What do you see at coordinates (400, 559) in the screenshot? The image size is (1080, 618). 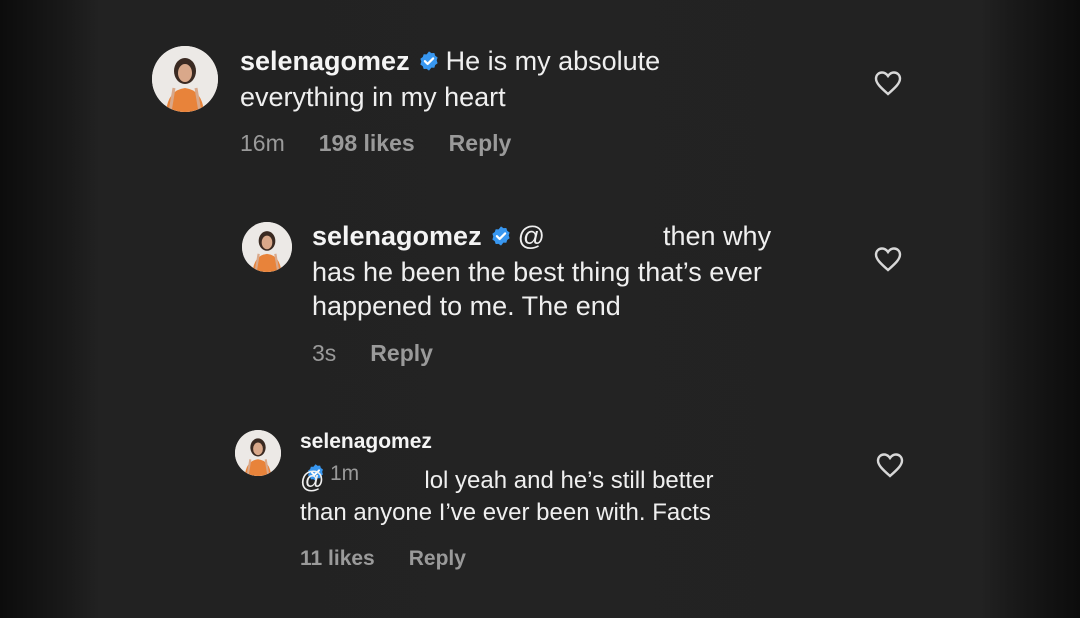 I see `comment-meta: 11 likes Reply` at bounding box center [400, 559].